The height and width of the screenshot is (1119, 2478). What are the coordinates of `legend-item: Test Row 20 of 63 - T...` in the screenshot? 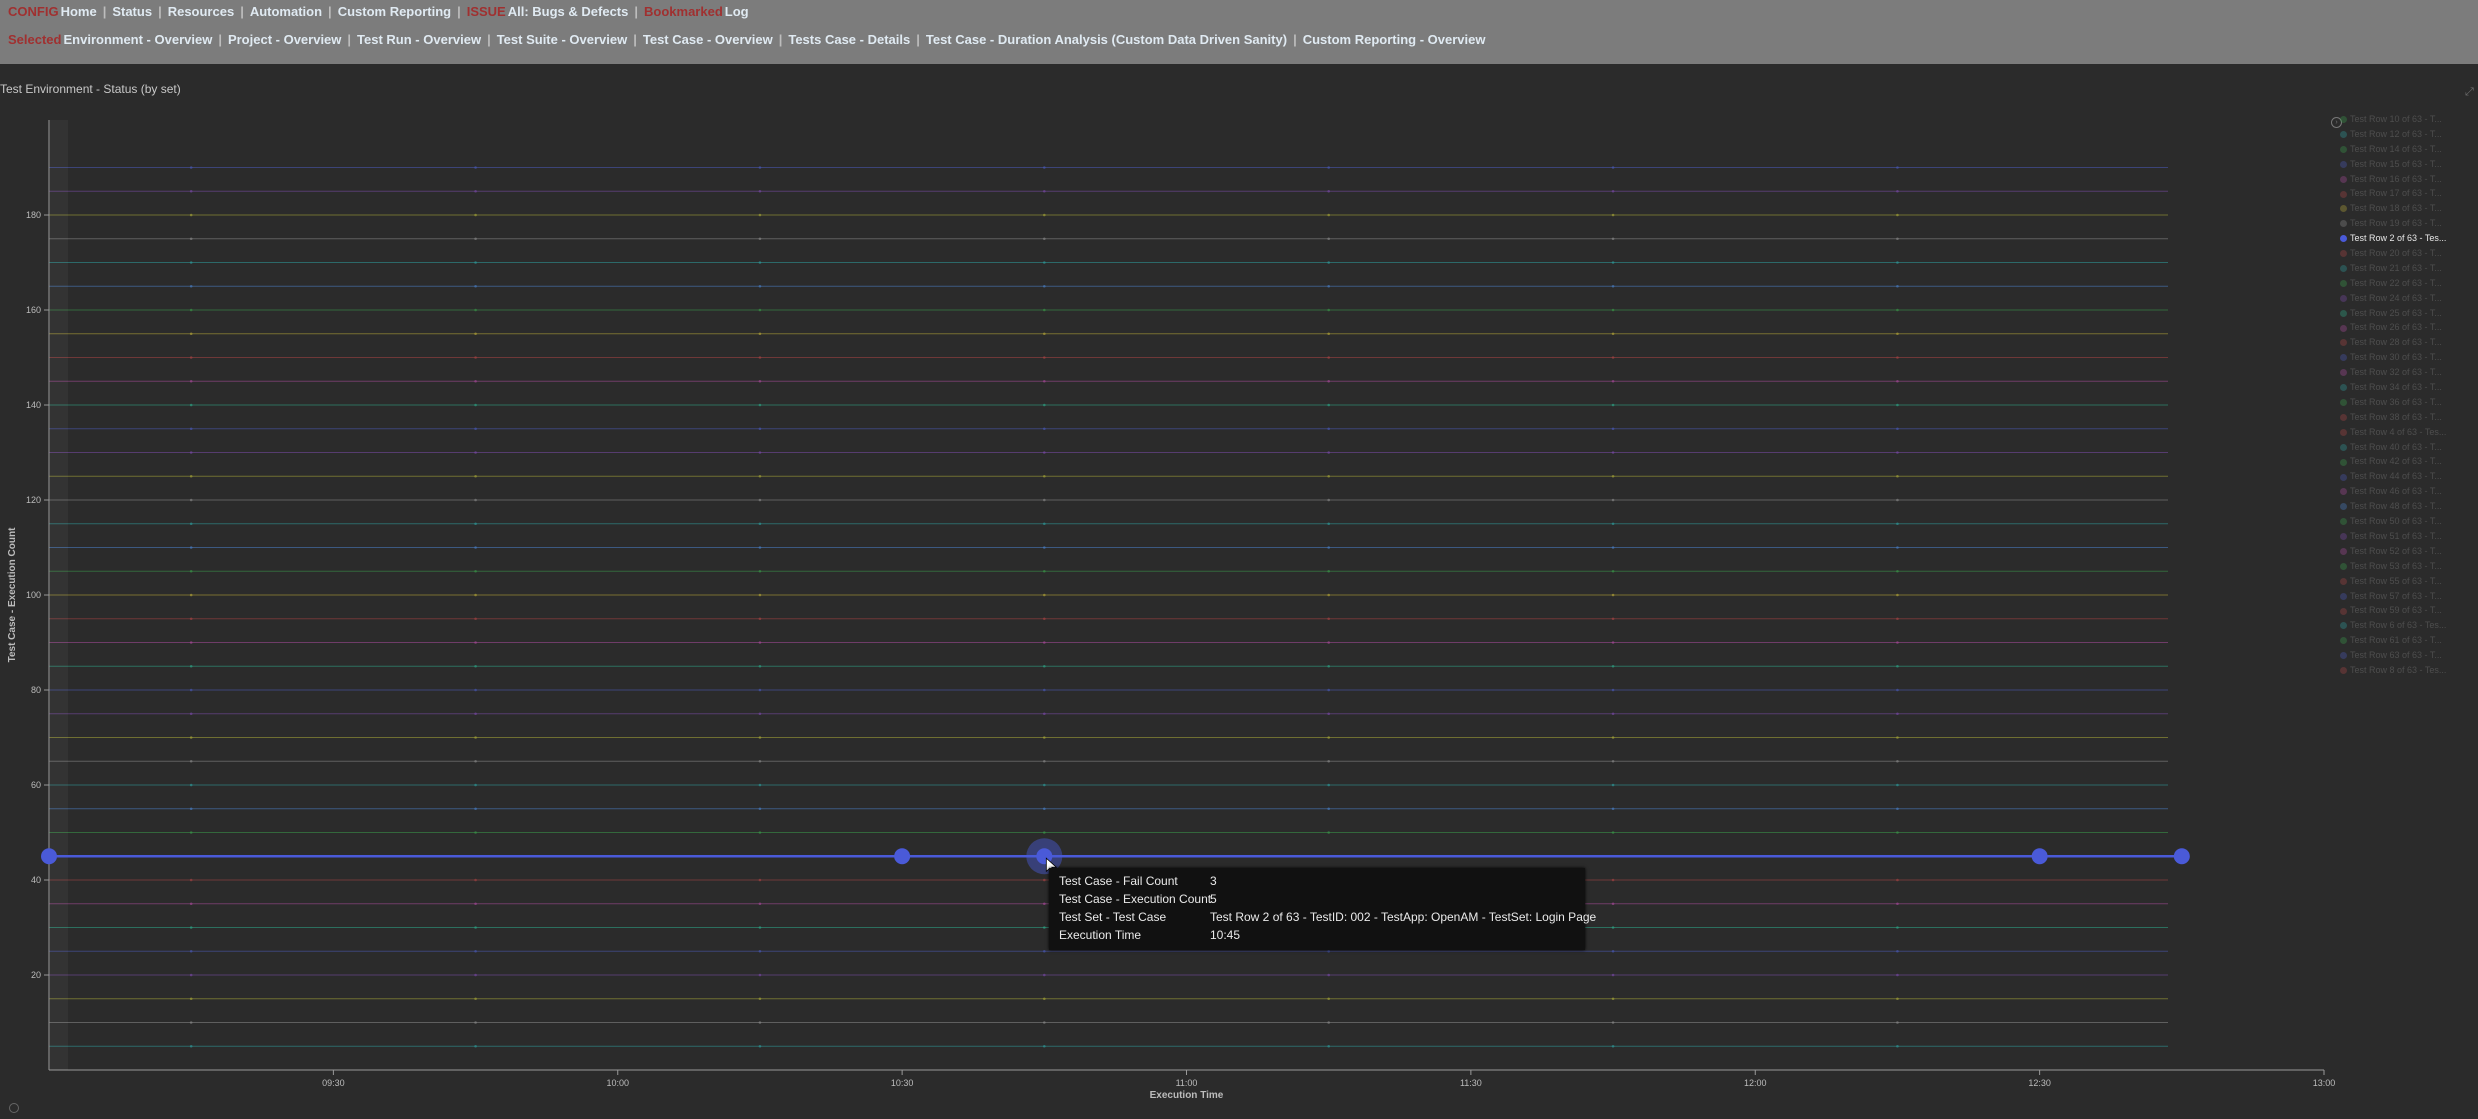 It's located at (2405, 253).